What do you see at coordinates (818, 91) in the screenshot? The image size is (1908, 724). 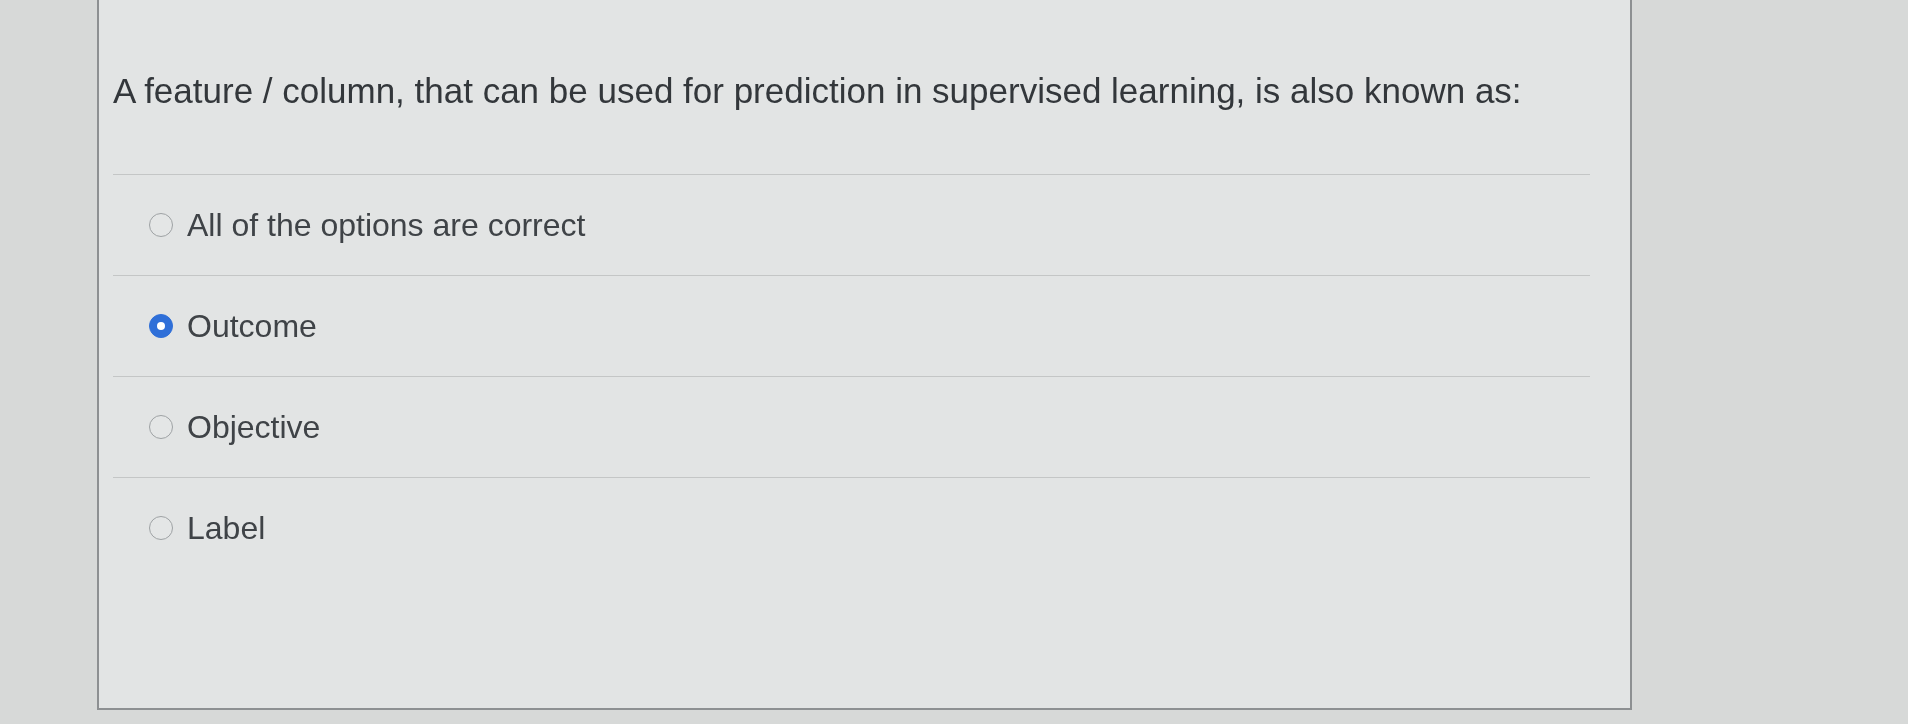 I see `question-text: A feature / column, that can be used for prediction in supervised learning, is also known as:` at bounding box center [818, 91].